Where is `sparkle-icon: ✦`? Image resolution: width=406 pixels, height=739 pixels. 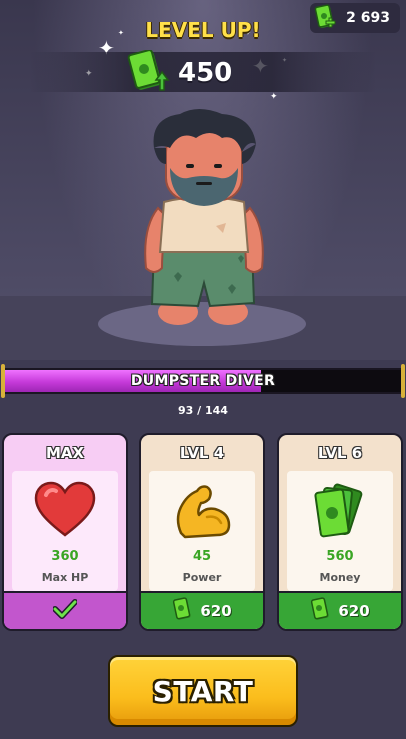 sparkle-icon: ✦ is located at coordinates (274, 97).